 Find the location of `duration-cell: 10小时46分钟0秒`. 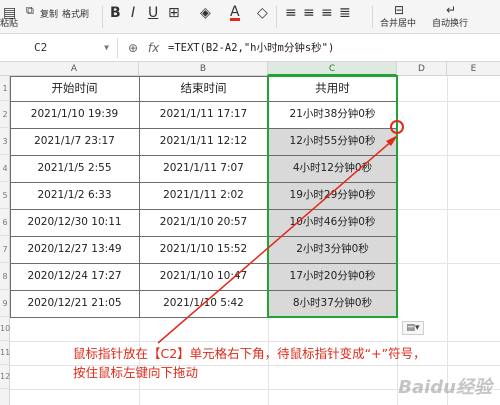

duration-cell: 10小时46分钟0秒 is located at coordinates (332, 222).